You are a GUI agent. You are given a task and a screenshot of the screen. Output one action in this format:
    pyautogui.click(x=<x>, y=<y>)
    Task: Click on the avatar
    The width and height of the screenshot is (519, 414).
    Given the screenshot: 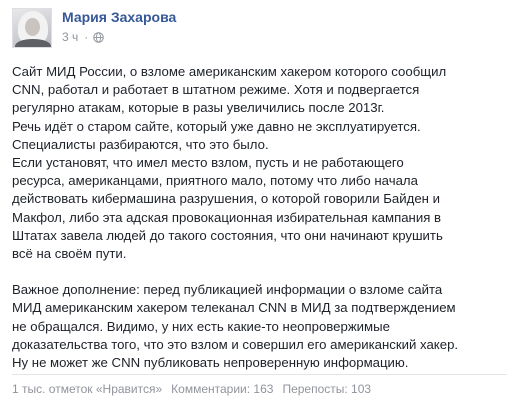 What is the action you would take?
    pyautogui.click(x=32, y=28)
    